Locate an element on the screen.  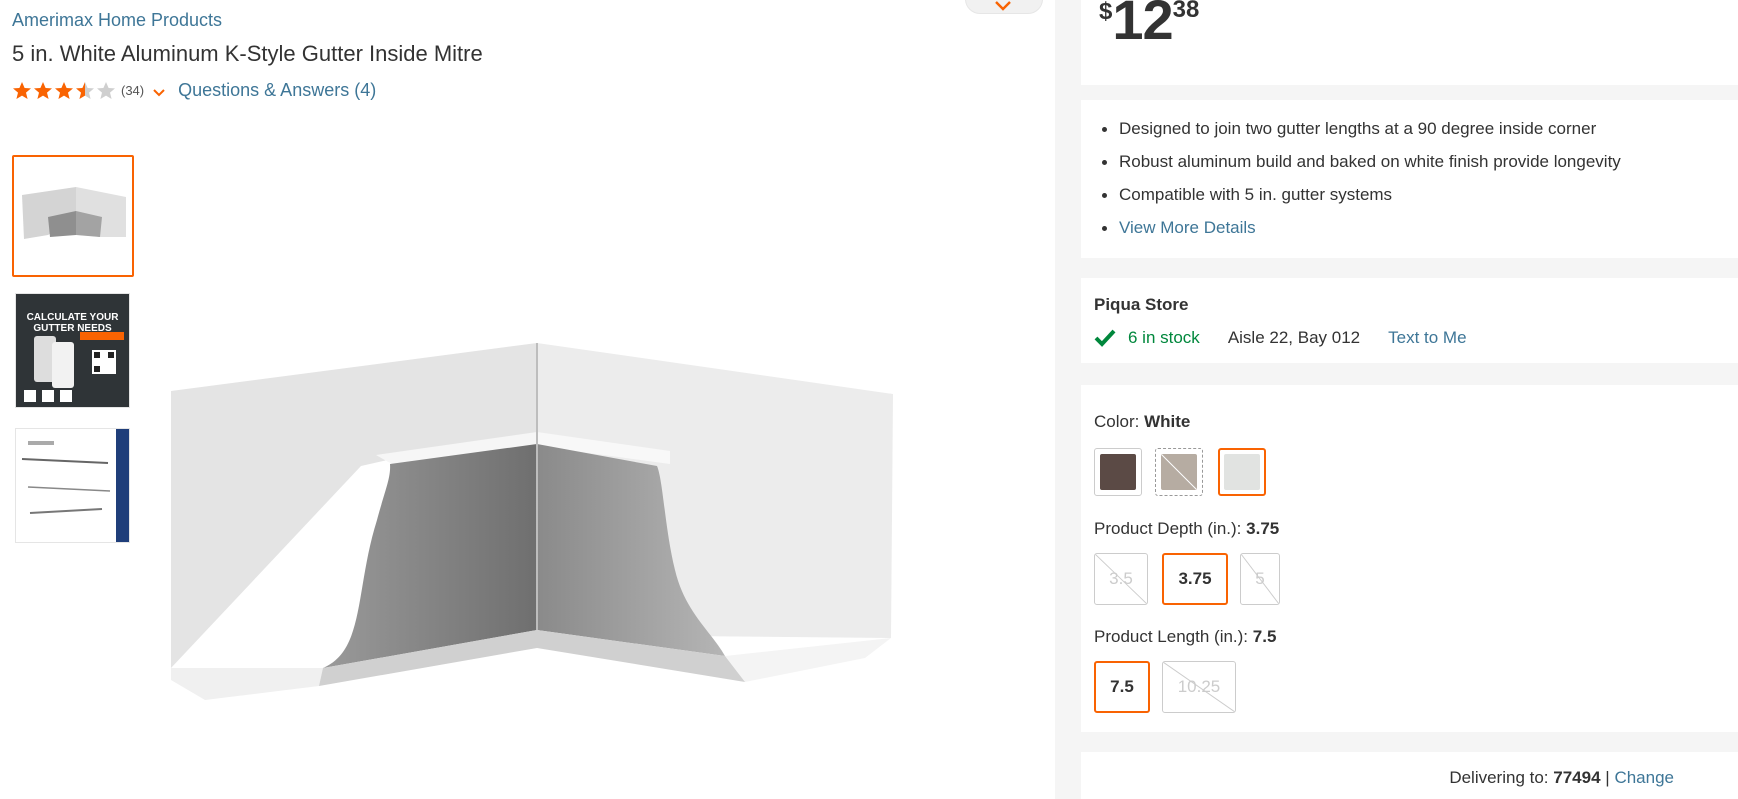
color-label: Color: is located at coordinates (1117, 421).